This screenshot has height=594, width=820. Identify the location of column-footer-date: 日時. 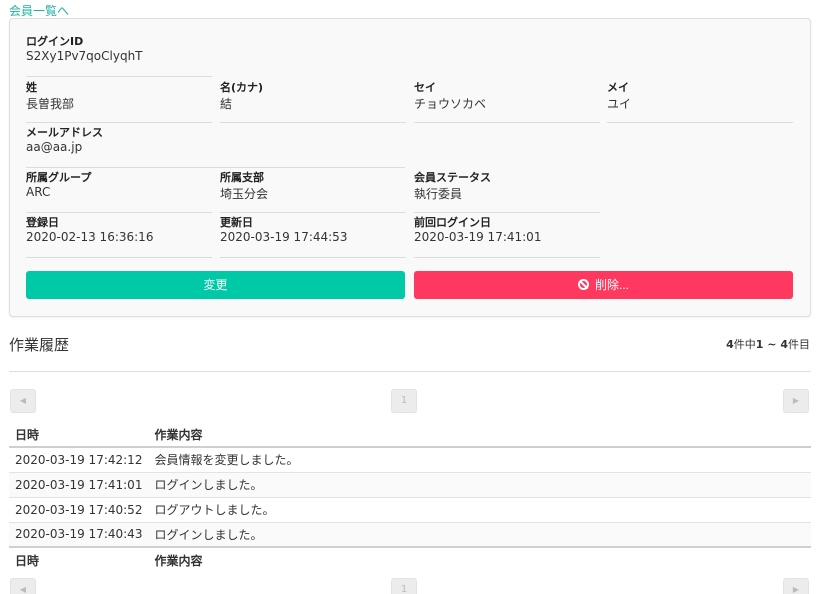
(79, 559).